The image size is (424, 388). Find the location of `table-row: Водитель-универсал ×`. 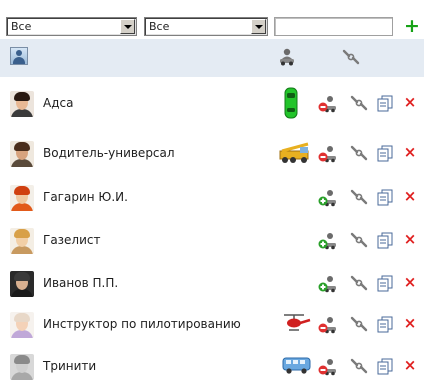

table-row: Водитель-универсал × is located at coordinates (212, 153).